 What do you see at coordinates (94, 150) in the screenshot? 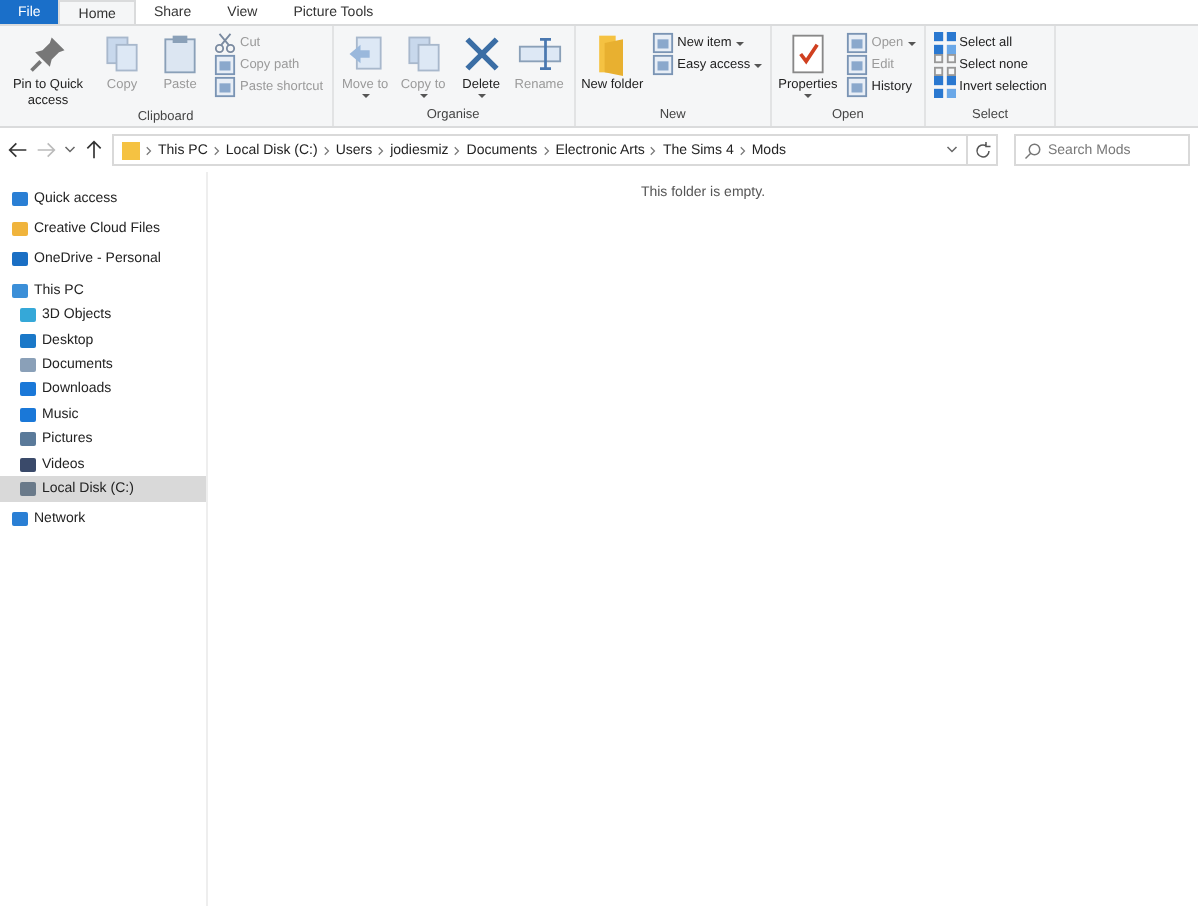
I see `up-arrow-icon` at bounding box center [94, 150].